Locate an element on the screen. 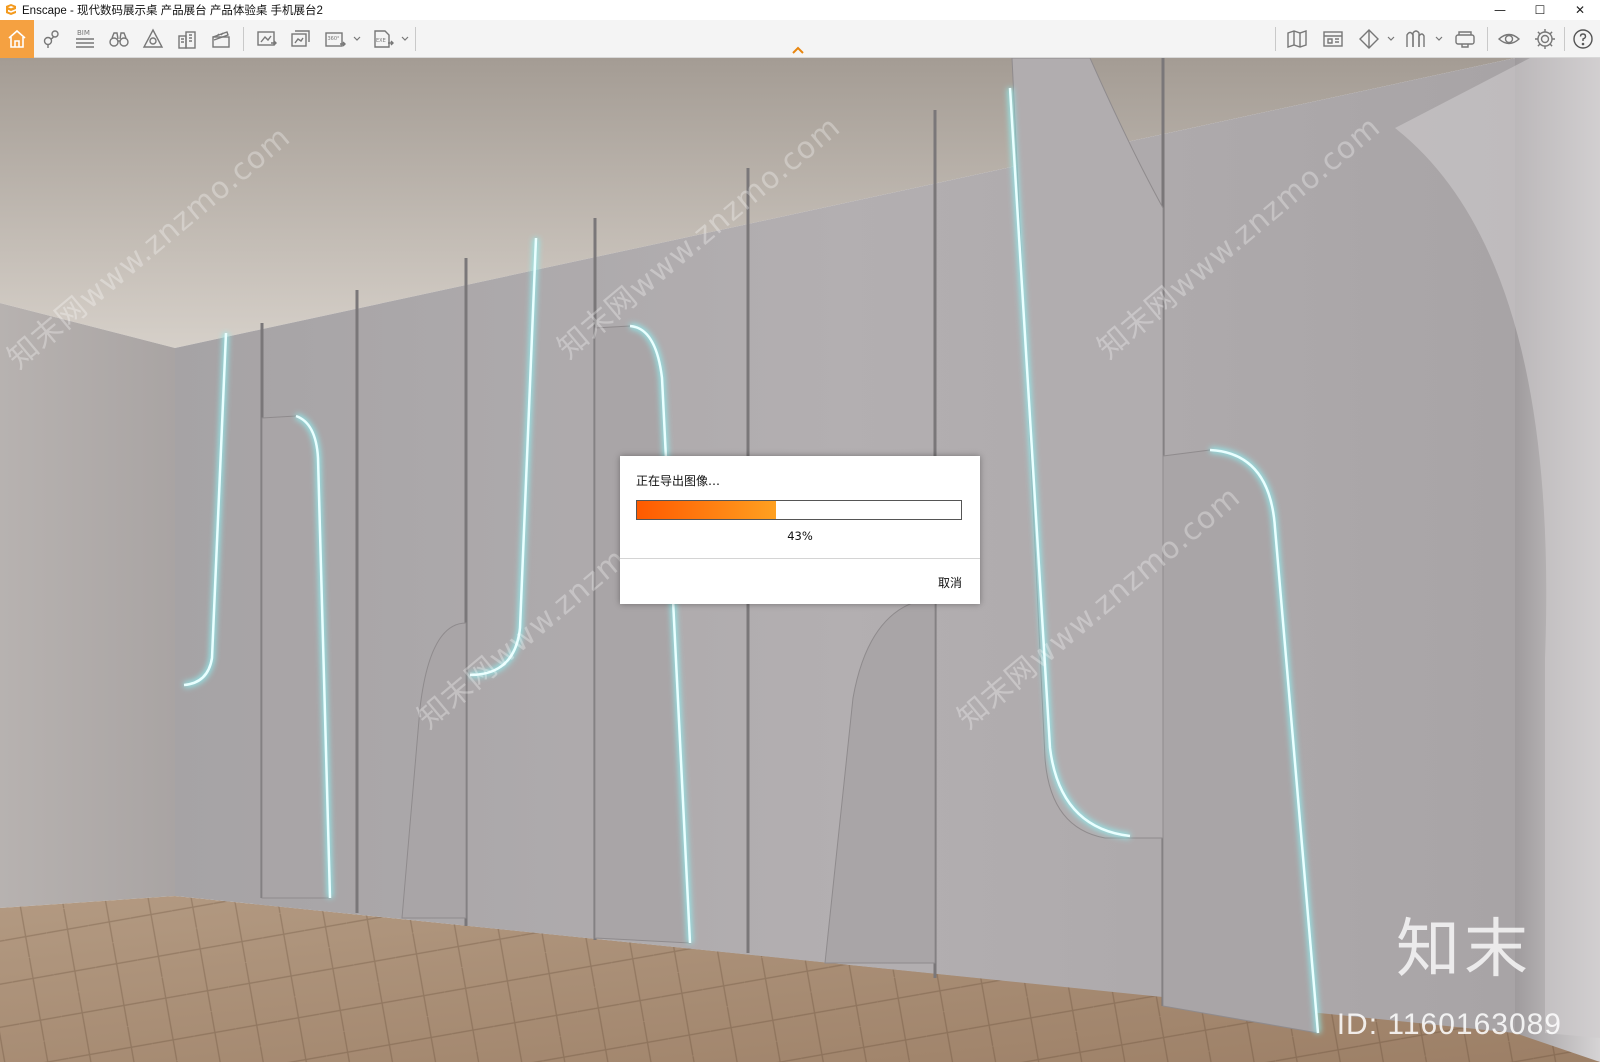 Image resolution: width=1600 pixels, height=1062 pixels. bim-icon: BIM is located at coordinates (85, 38).